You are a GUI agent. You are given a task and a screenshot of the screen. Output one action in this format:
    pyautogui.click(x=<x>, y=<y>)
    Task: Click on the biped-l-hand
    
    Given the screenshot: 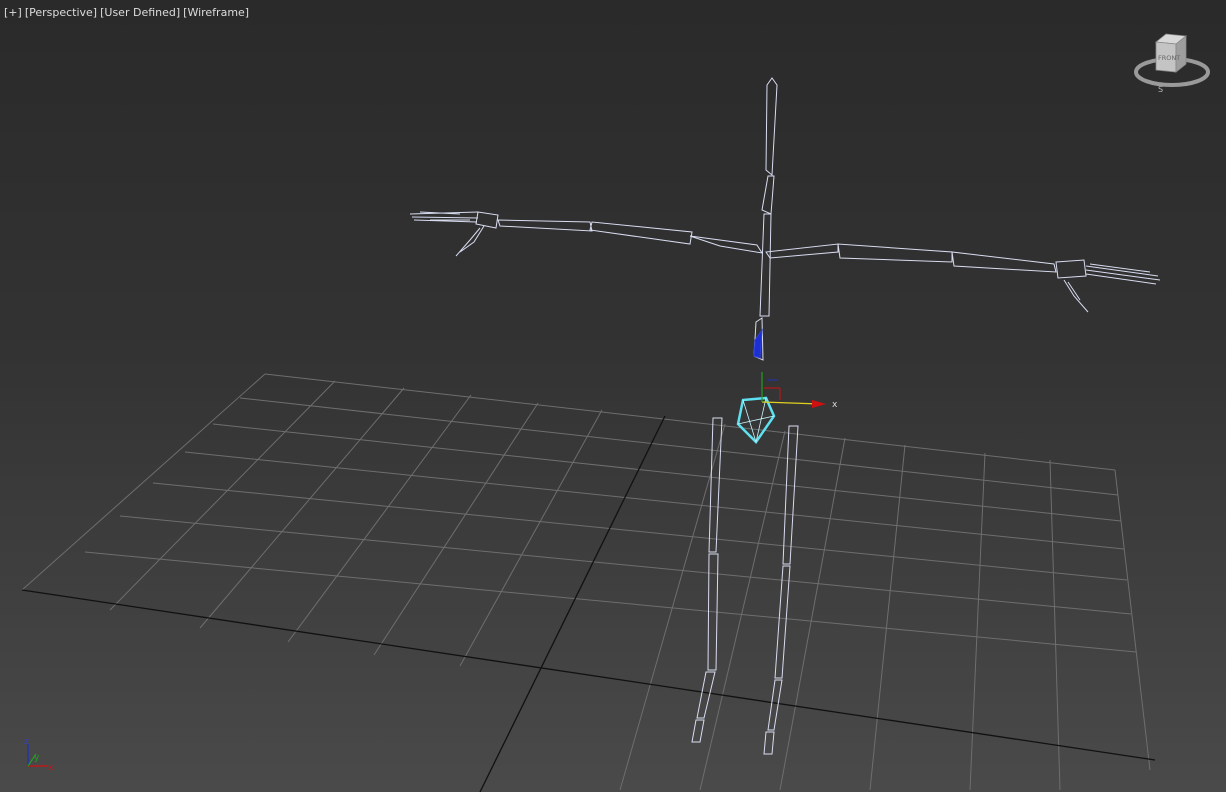 What is the action you would take?
    pyautogui.click(x=487, y=220)
    